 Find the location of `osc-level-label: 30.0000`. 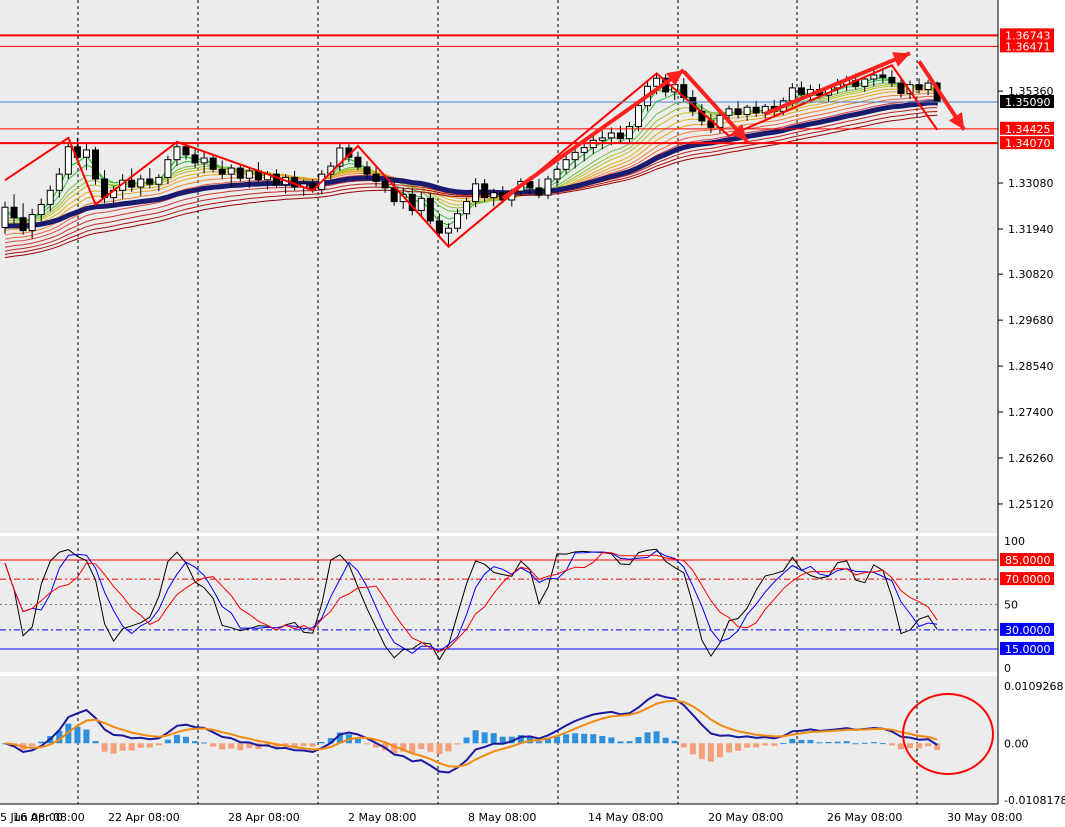

osc-level-label: 30.0000 is located at coordinates (1028, 630).